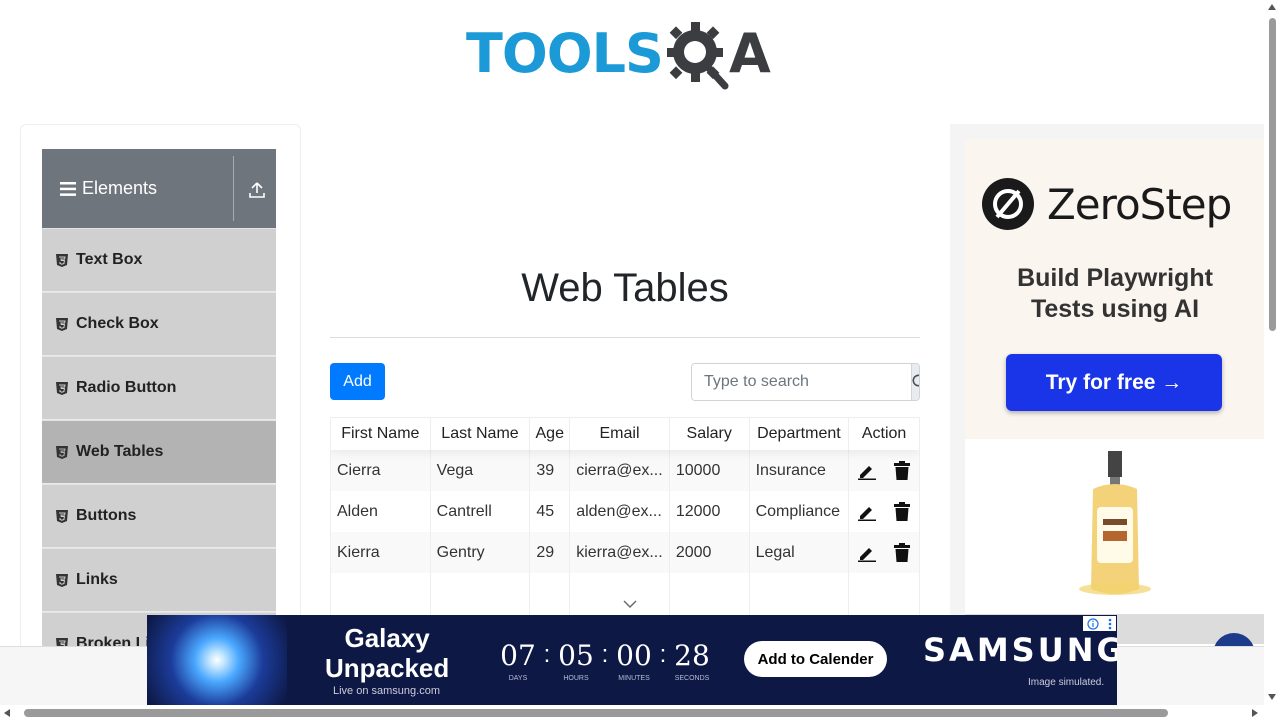 The height and width of the screenshot is (720, 1280). Describe the element at coordinates (1093, 623) in the screenshot. I see `info-icon` at that location.